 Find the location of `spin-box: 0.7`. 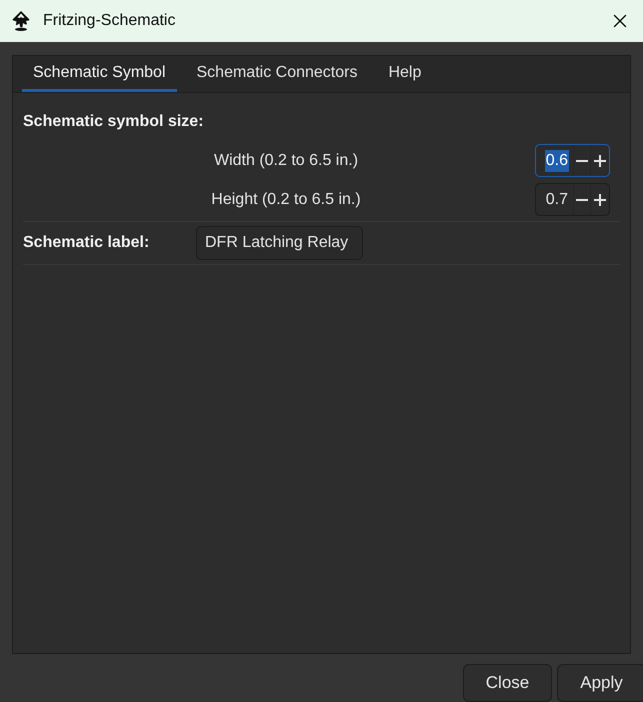

spin-box: 0.7 is located at coordinates (572, 199).